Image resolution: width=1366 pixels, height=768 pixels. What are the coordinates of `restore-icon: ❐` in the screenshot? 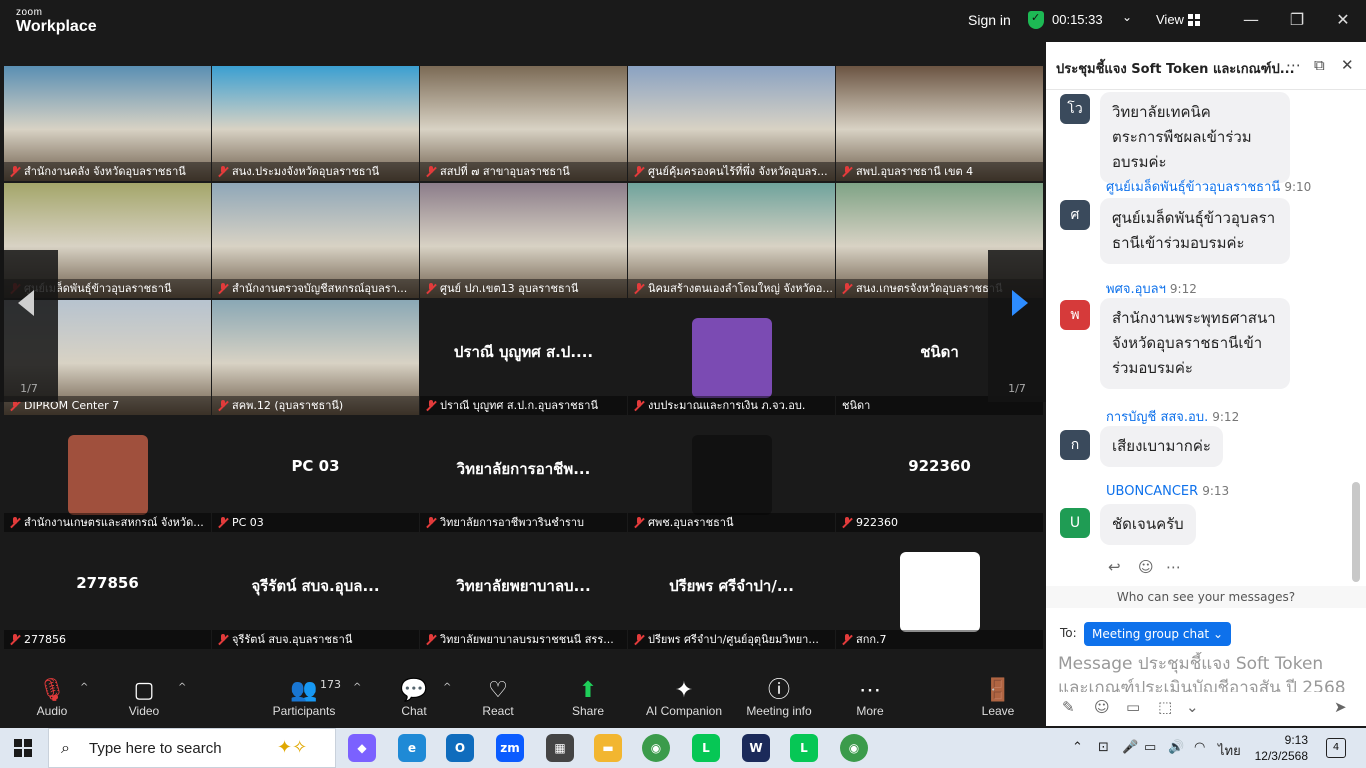 It's located at (1297, 20).